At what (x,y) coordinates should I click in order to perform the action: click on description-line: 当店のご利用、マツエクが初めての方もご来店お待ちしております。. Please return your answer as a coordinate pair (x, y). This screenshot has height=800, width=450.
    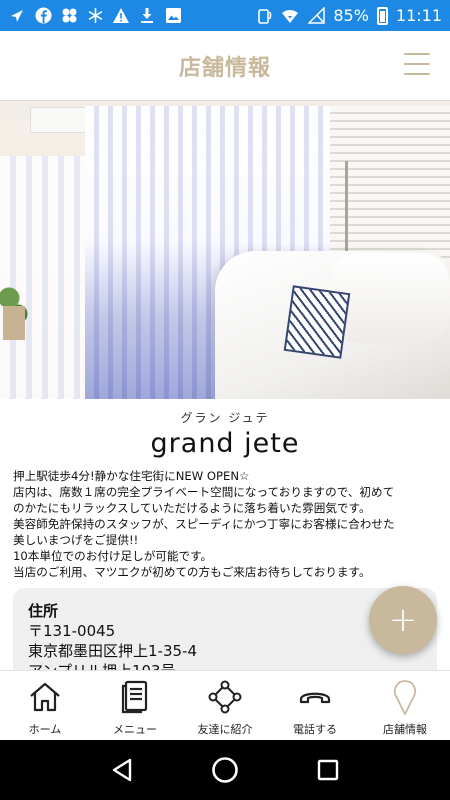
    Looking at the image, I should click on (192, 572).